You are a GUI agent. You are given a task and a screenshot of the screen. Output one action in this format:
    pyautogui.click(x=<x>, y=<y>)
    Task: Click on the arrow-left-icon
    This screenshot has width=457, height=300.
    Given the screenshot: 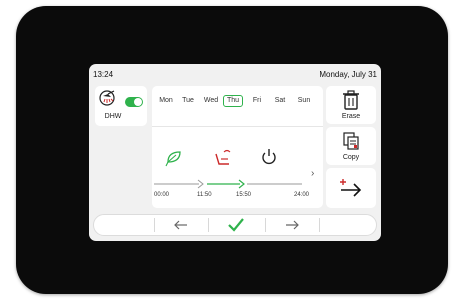 What is the action you would take?
    pyautogui.click(x=180, y=225)
    